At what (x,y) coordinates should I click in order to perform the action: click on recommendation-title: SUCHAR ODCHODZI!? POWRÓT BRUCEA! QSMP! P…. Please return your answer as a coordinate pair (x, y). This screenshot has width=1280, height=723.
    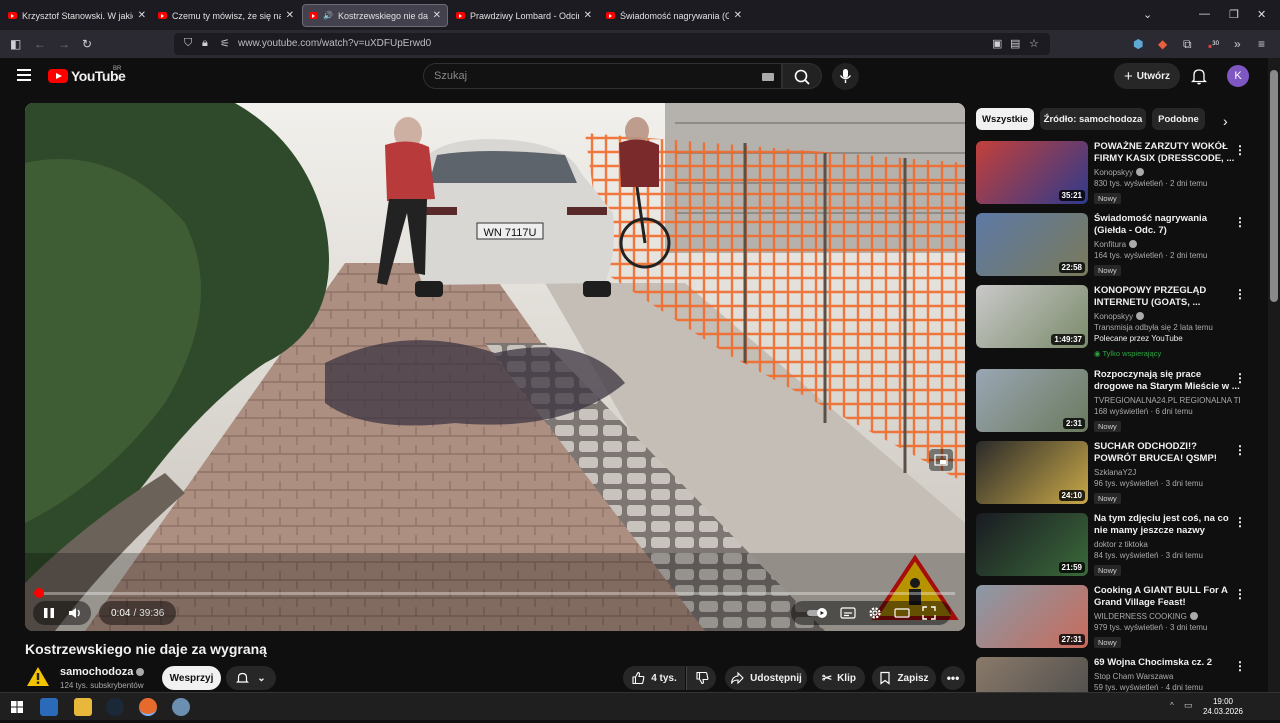
    Looking at the image, I should click on (1167, 453).